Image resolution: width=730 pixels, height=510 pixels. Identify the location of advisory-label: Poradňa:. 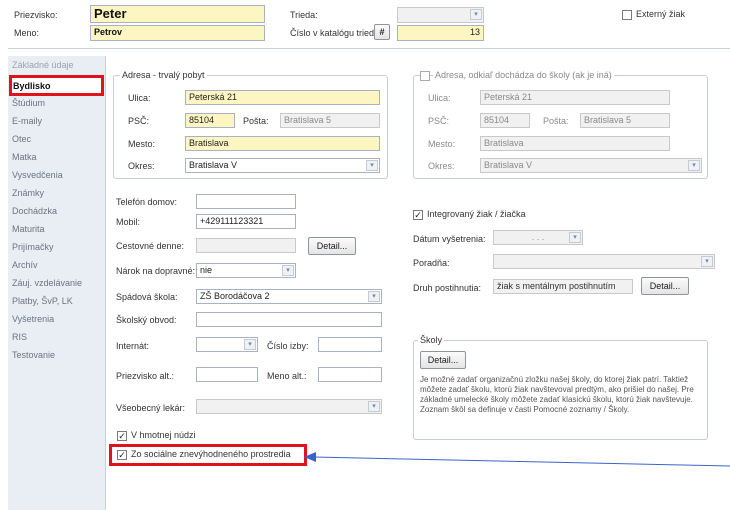
(431, 263).